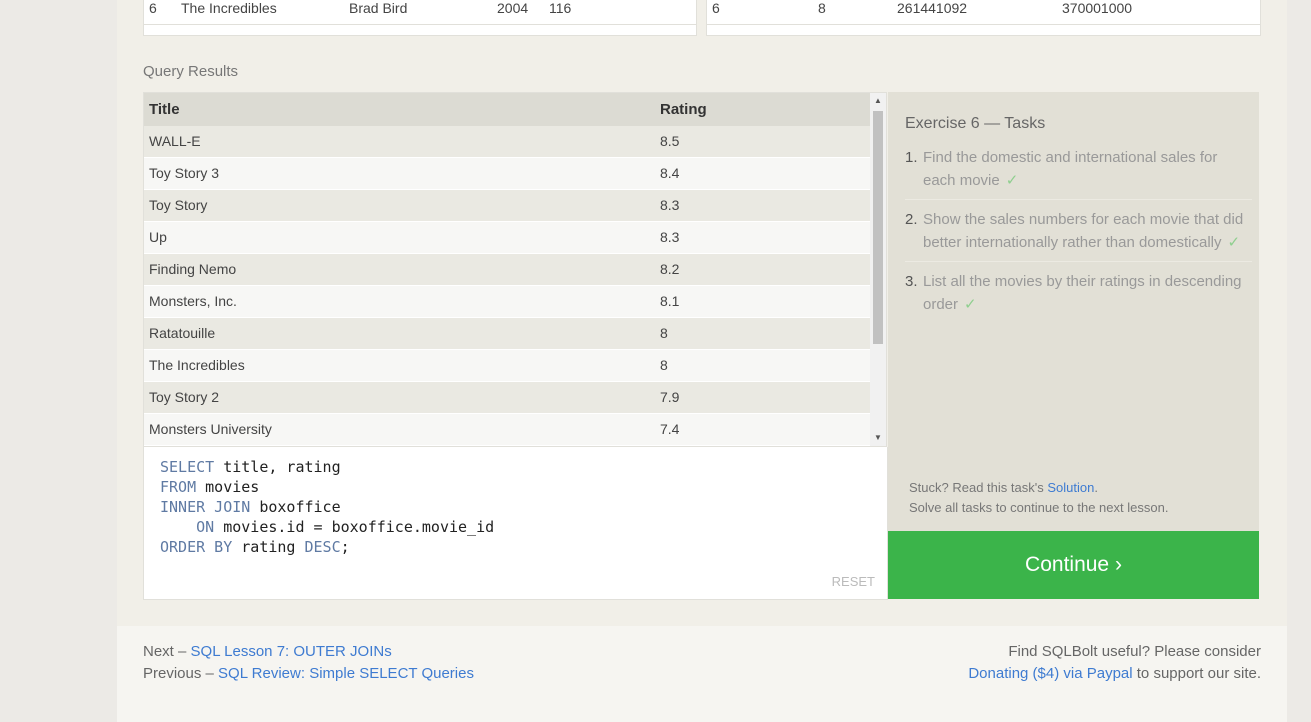 The width and height of the screenshot is (1311, 722). I want to click on sql-text: movies.id = boxoffice.movie_id, so click(354, 527).